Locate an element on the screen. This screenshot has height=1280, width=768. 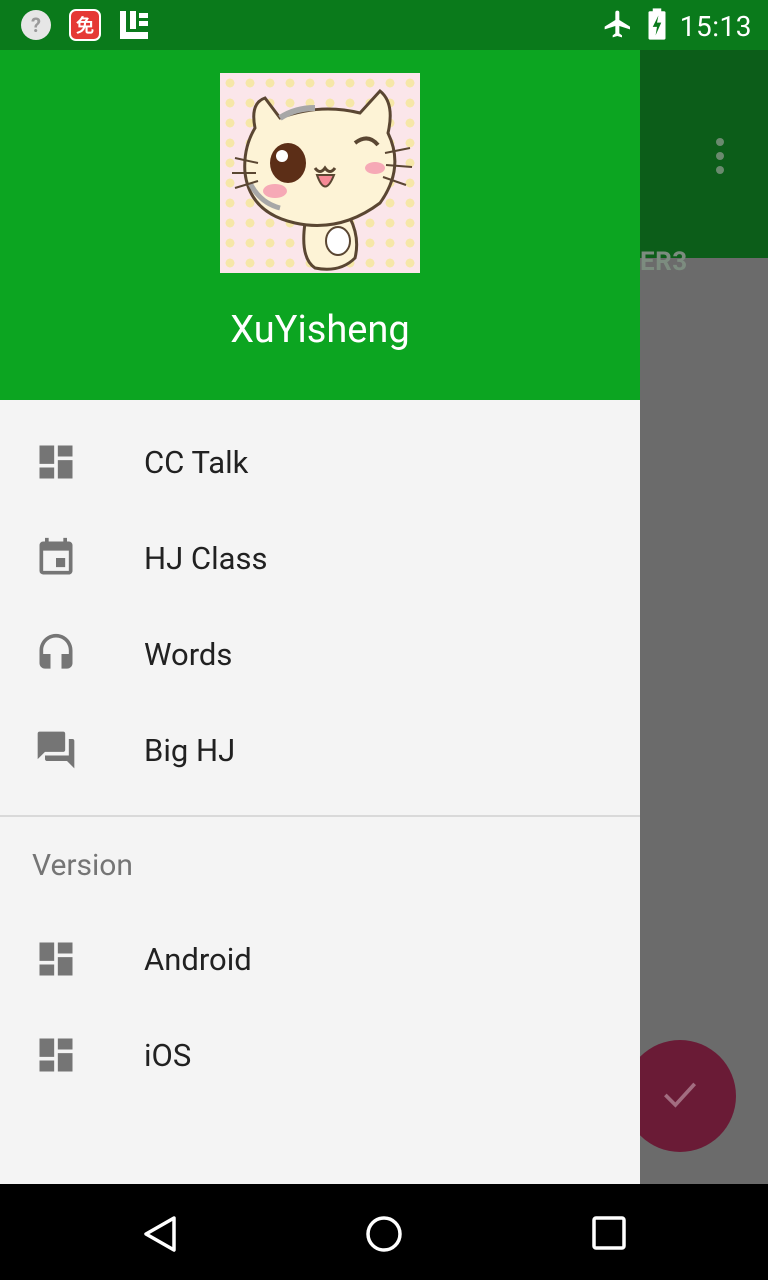
more-vert-icon is located at coordinates (720, 156).